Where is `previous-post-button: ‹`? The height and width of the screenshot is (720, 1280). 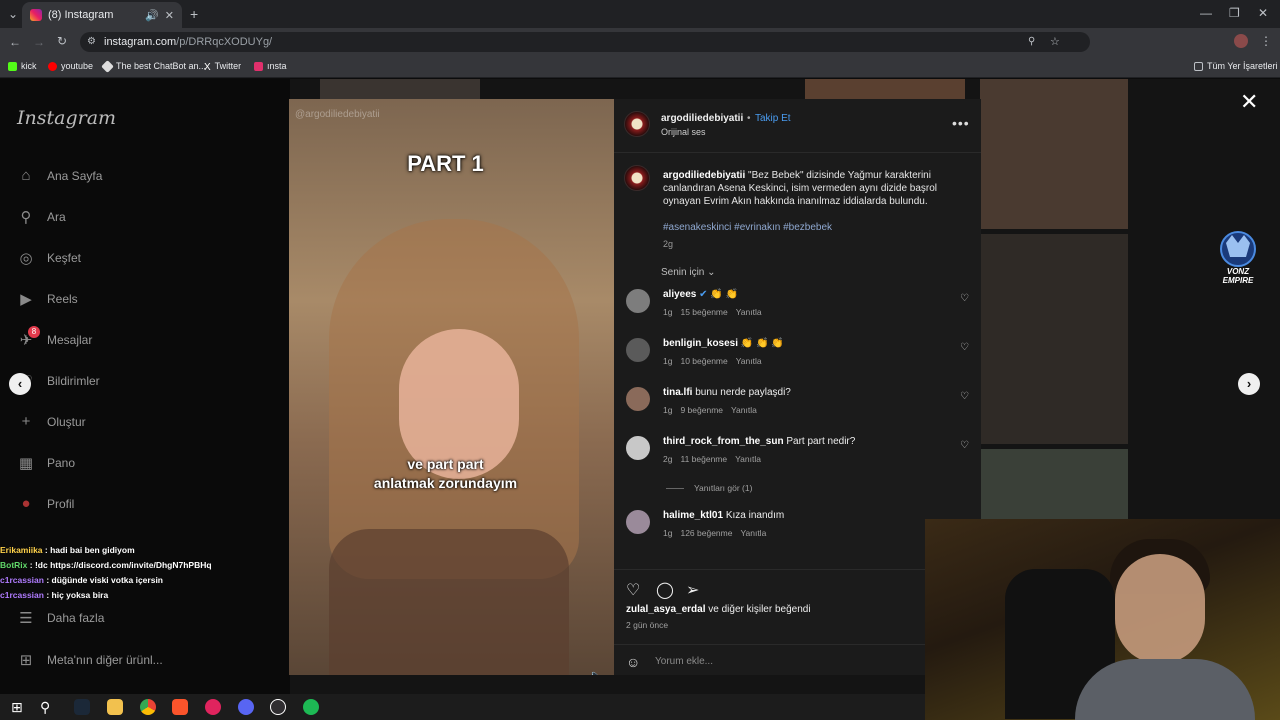 previous-post-button: ‹ is located at coordinates (20, 384).